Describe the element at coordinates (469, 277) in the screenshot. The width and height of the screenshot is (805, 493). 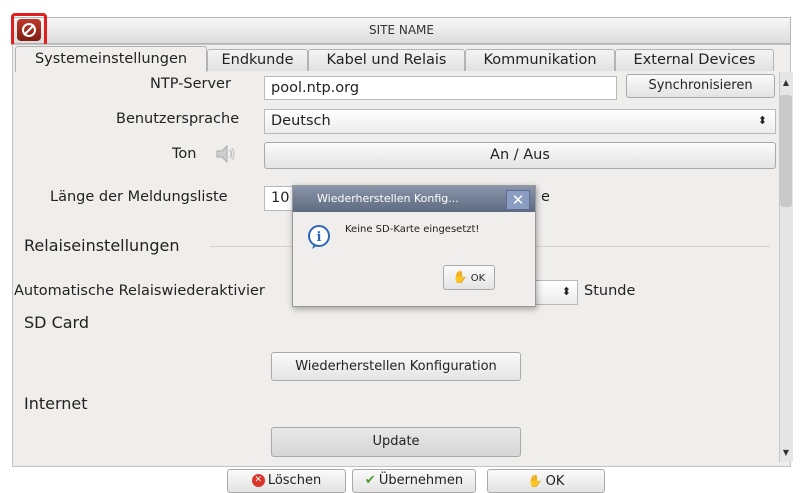
I see `dialog-ok-button: ✋ OK` at that location.